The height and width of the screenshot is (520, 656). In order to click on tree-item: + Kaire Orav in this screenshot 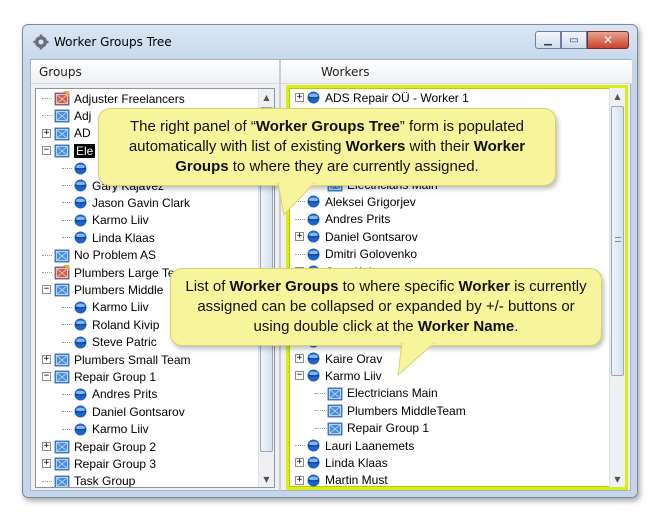, I will do `click(338, 358)`.